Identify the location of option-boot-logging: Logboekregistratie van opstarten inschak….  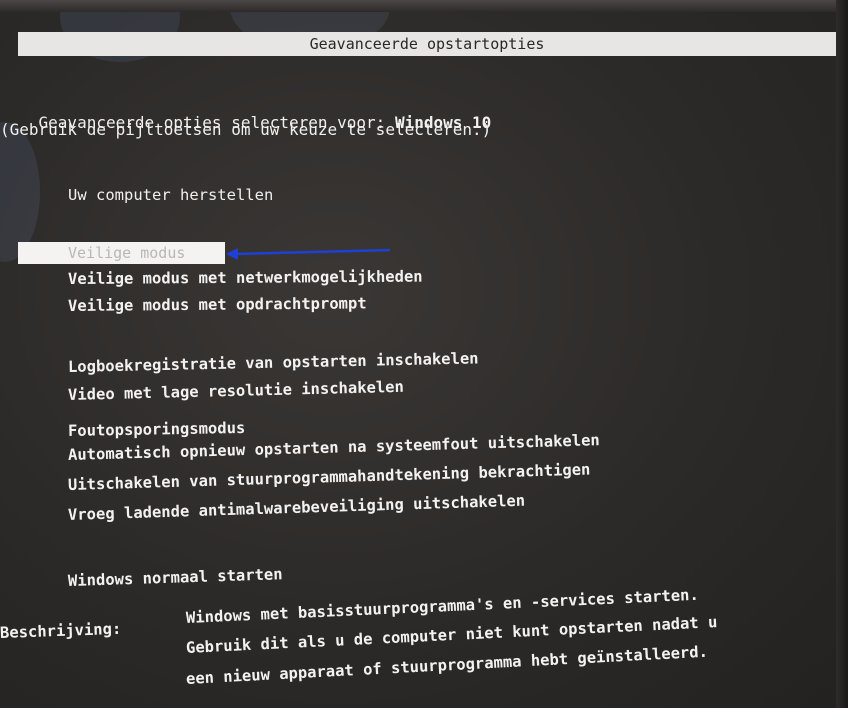
(273, 362).